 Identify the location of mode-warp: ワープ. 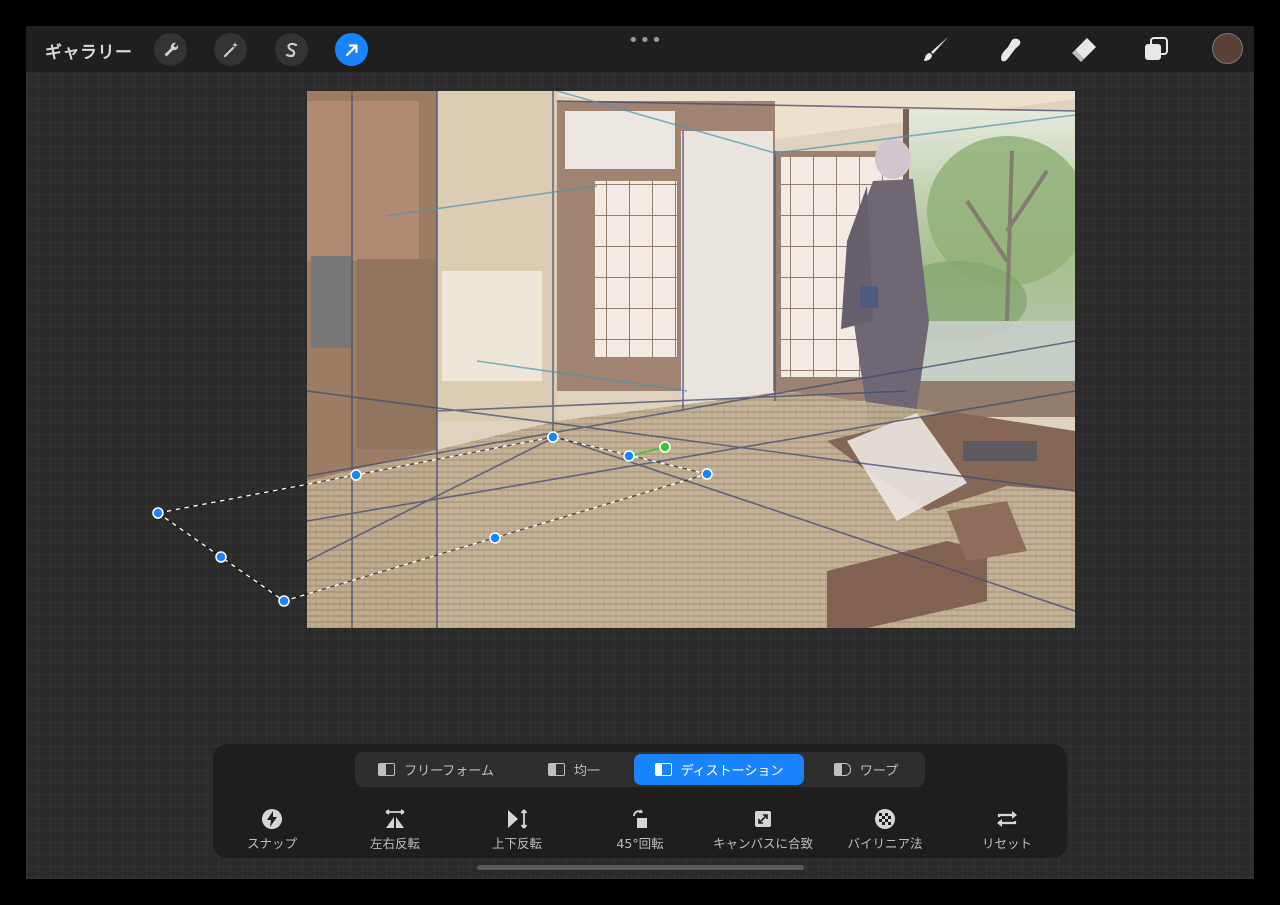
(866, 769).